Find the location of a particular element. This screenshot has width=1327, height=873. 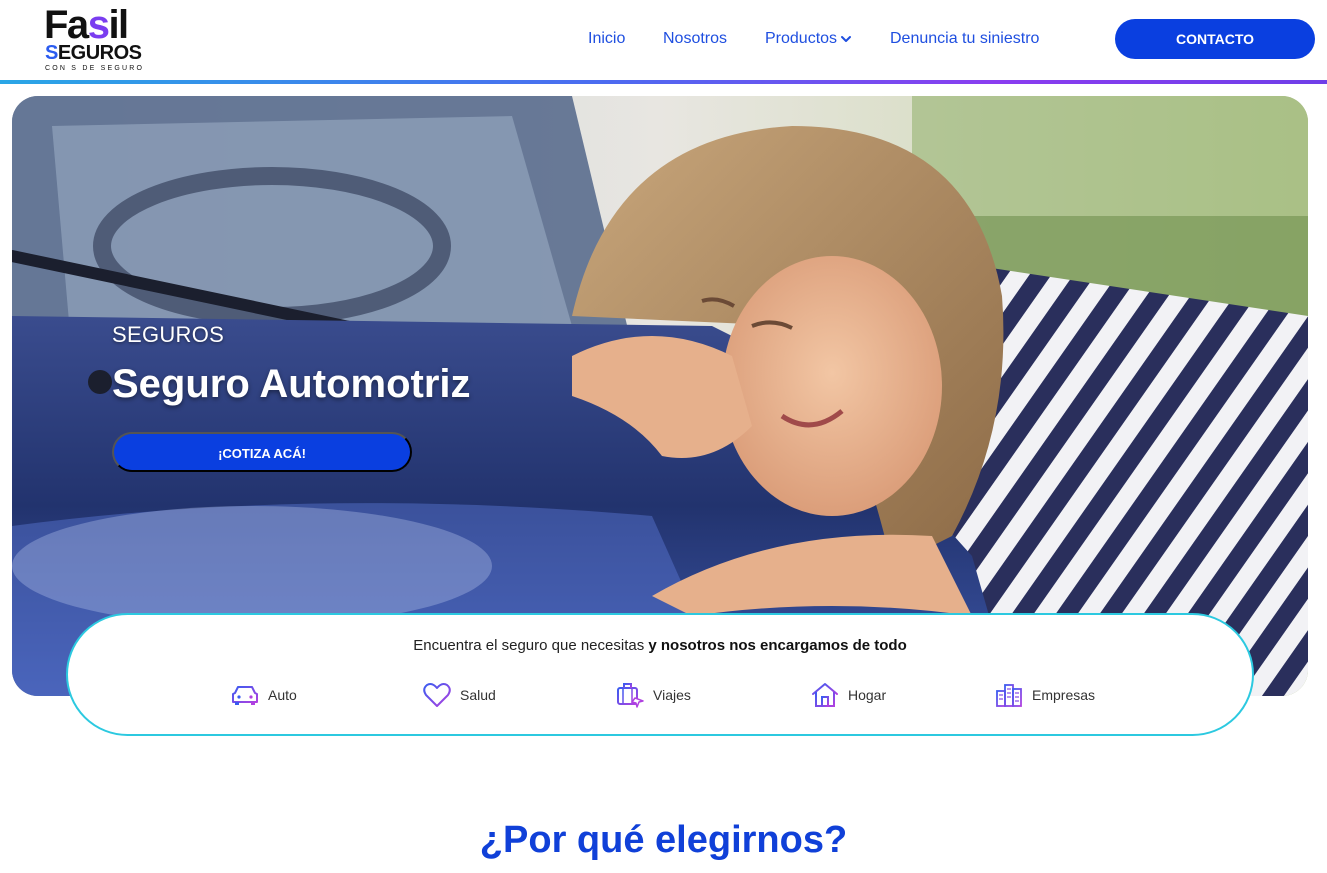

category-viajes: Viajes is located at coordinates (653, 695).